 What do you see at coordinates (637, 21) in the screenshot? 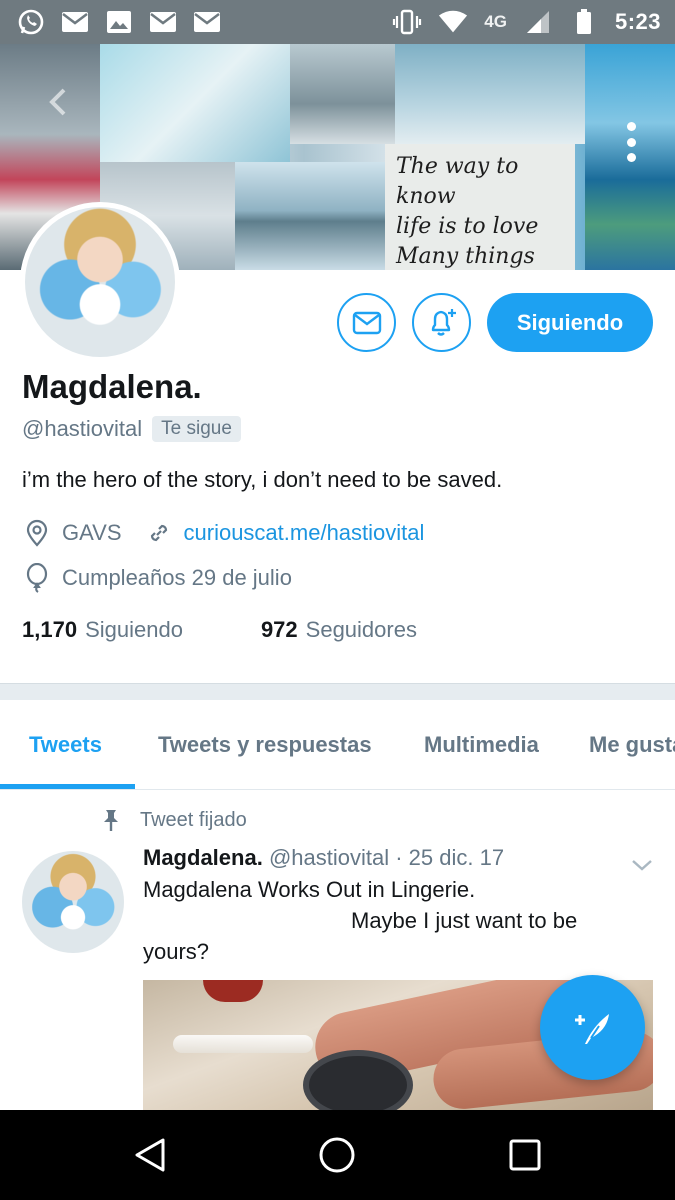
I see `clock: 5:23` at bounding box center [637, 21].